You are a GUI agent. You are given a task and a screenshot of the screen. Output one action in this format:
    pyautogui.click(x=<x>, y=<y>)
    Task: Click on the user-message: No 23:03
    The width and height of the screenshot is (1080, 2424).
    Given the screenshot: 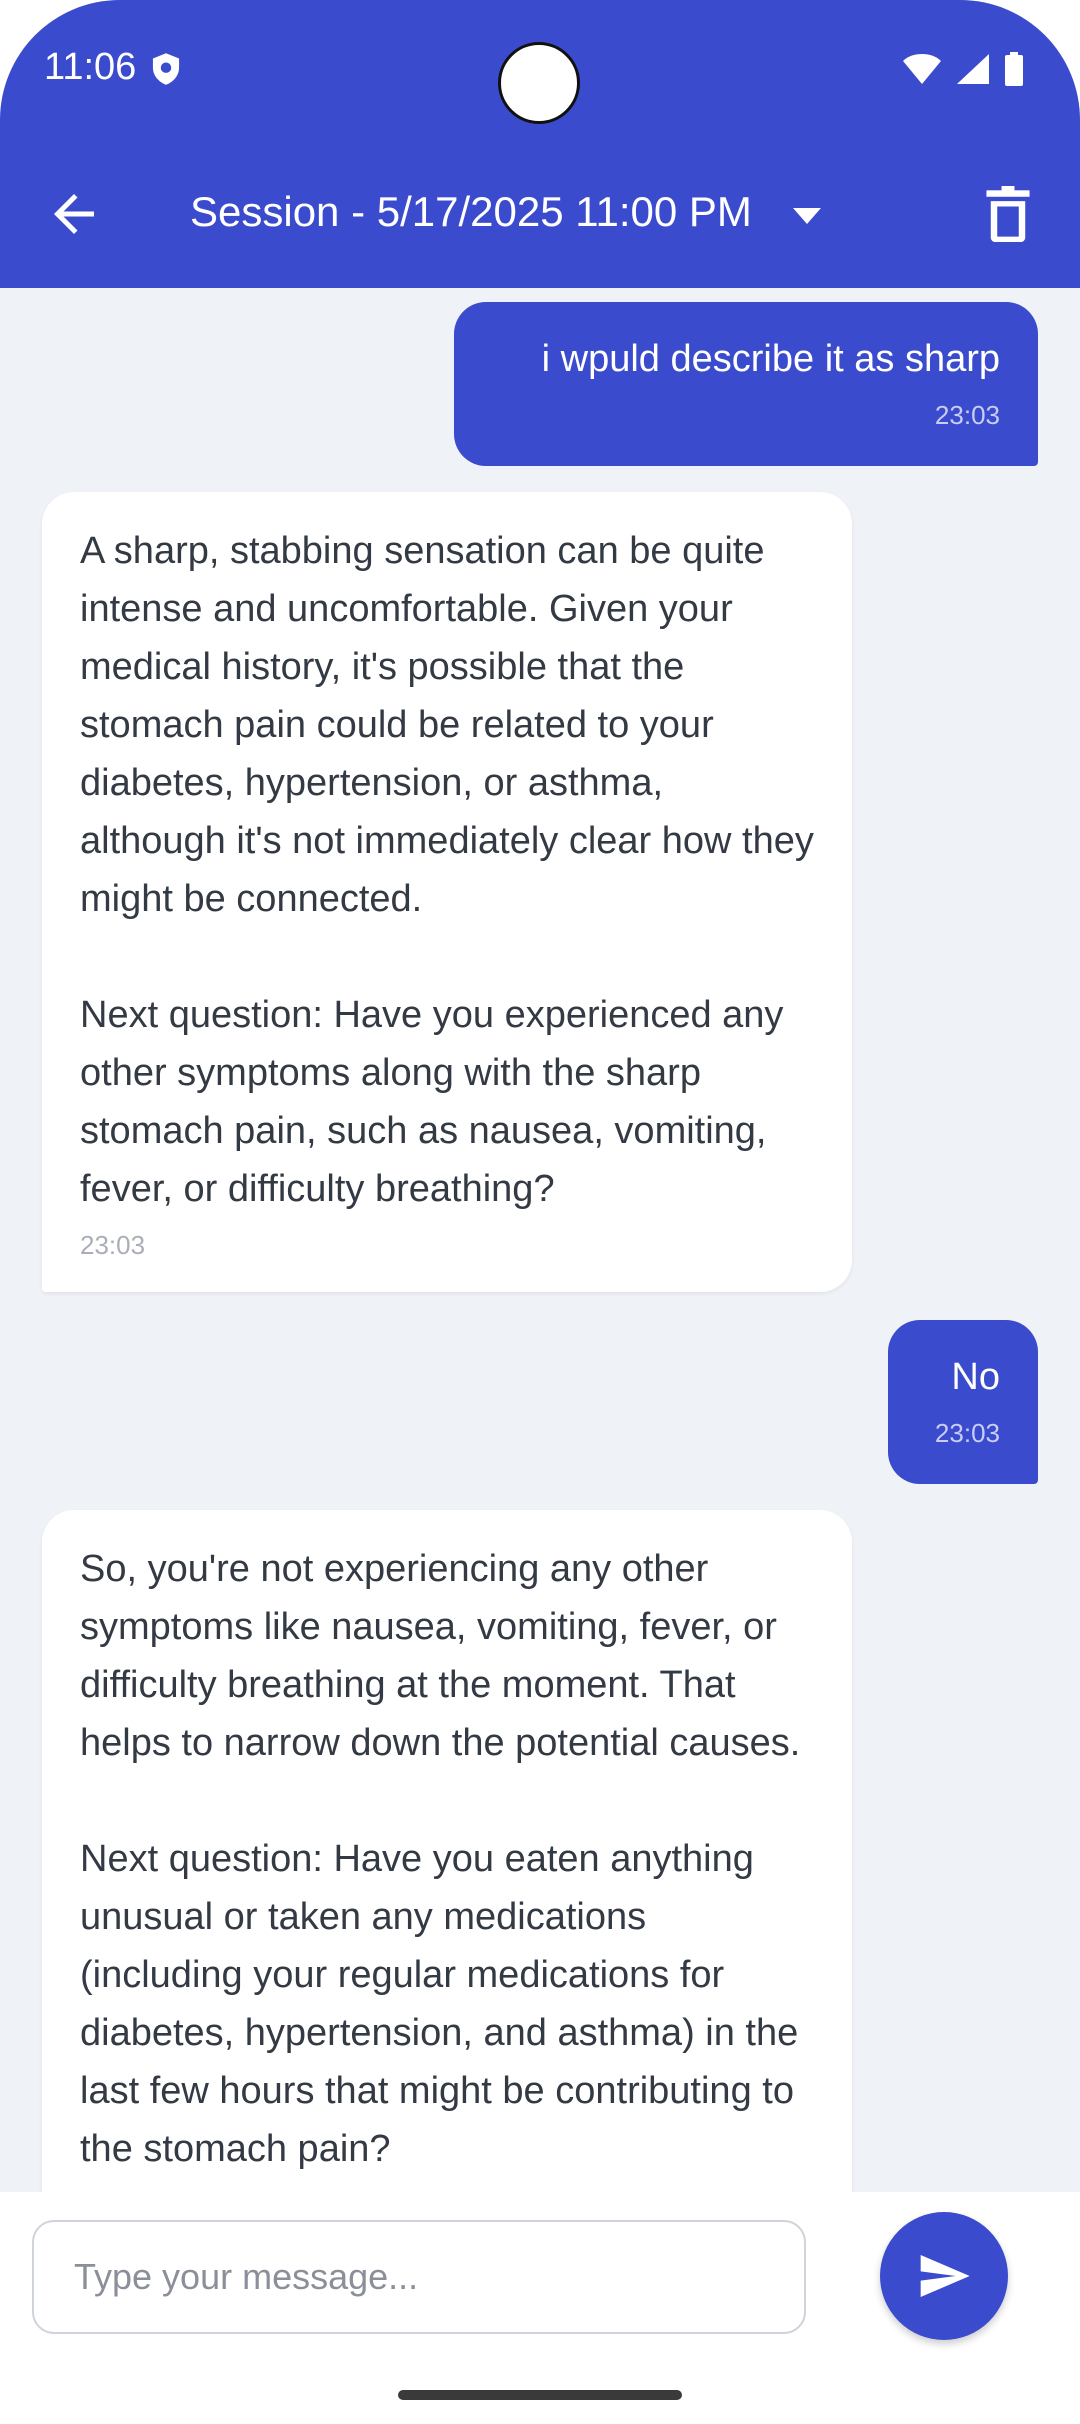 What is the action you would take?
    pyautogui.click(x=963, y=1402)
    